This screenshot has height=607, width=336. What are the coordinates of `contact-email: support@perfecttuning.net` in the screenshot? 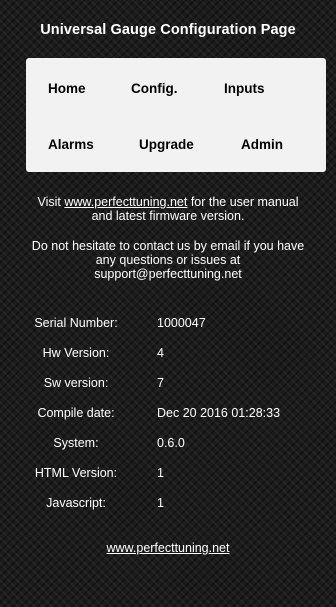 It's located at (168, 274).